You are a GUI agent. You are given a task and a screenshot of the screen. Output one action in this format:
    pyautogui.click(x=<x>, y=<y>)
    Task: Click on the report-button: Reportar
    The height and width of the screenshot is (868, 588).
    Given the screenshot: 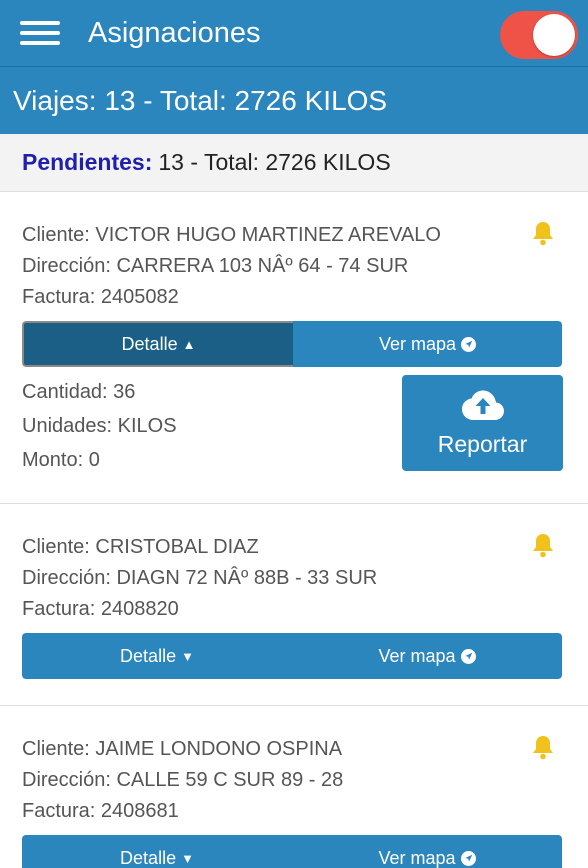 What is the action you would take?
    pyautogui.click(x=482, y=423)
    